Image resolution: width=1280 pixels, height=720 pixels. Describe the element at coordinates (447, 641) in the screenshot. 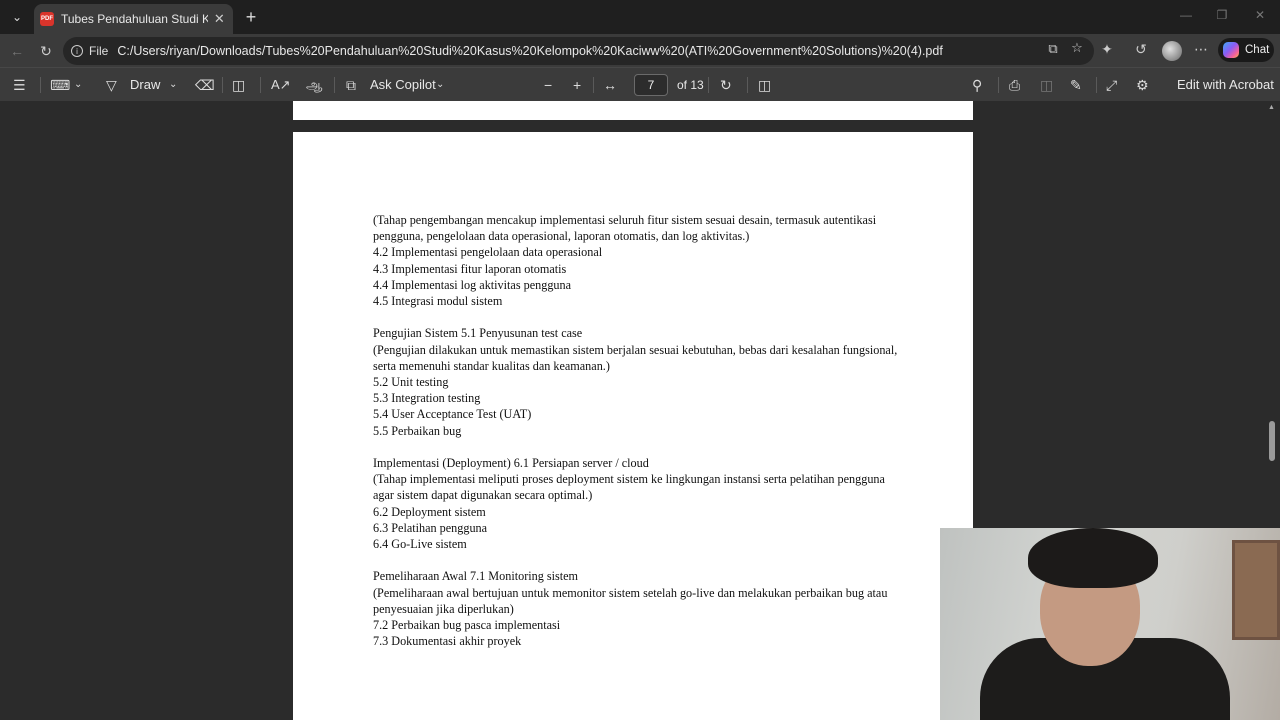

I see `list-item: 7.3 Dokumentasi akhir proyek` at that location.